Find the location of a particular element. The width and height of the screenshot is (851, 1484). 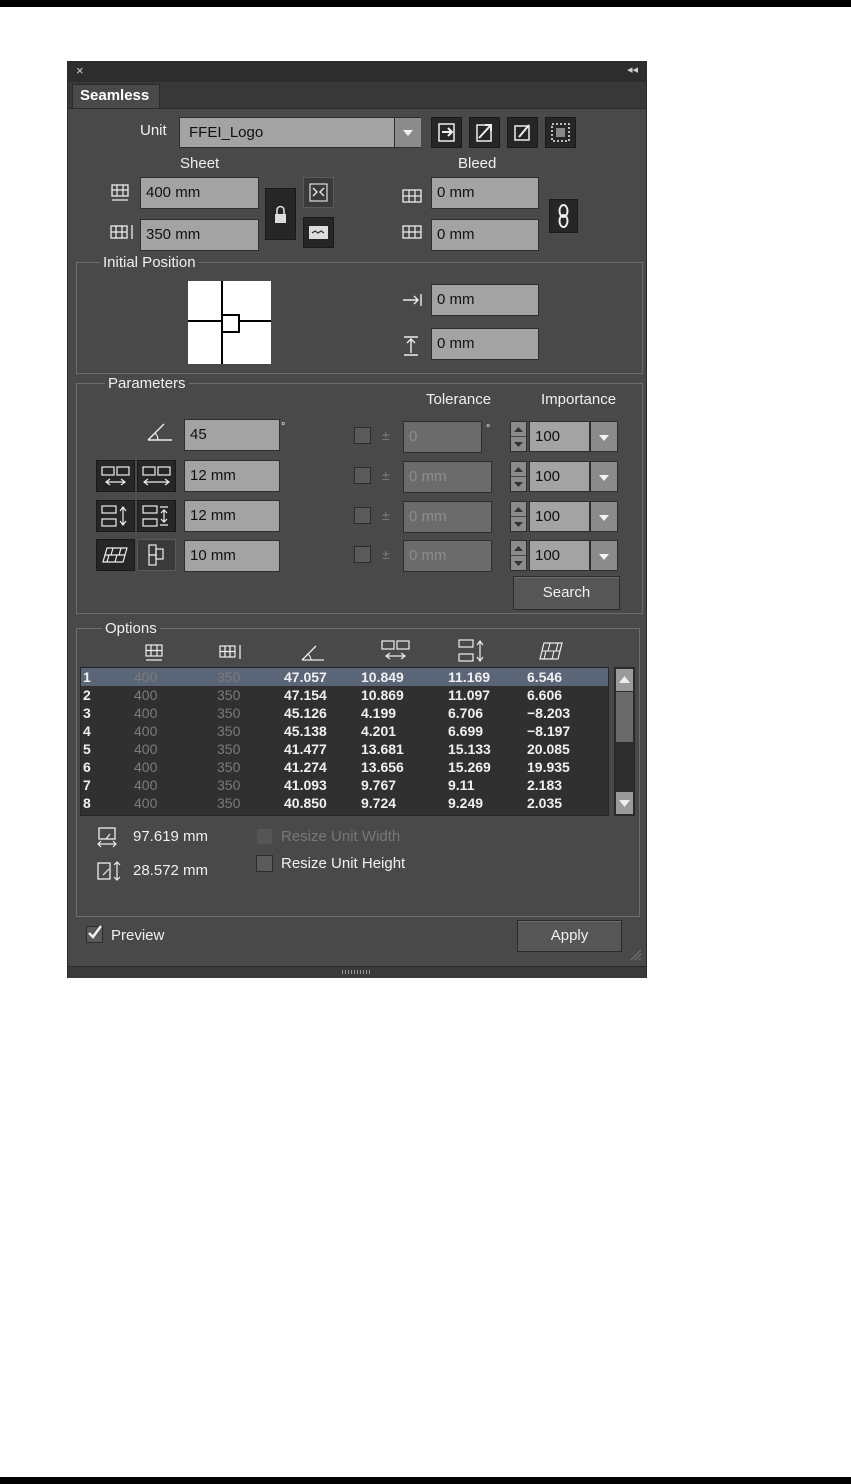

brick-offset-icon is located at coordinates (115, 555).